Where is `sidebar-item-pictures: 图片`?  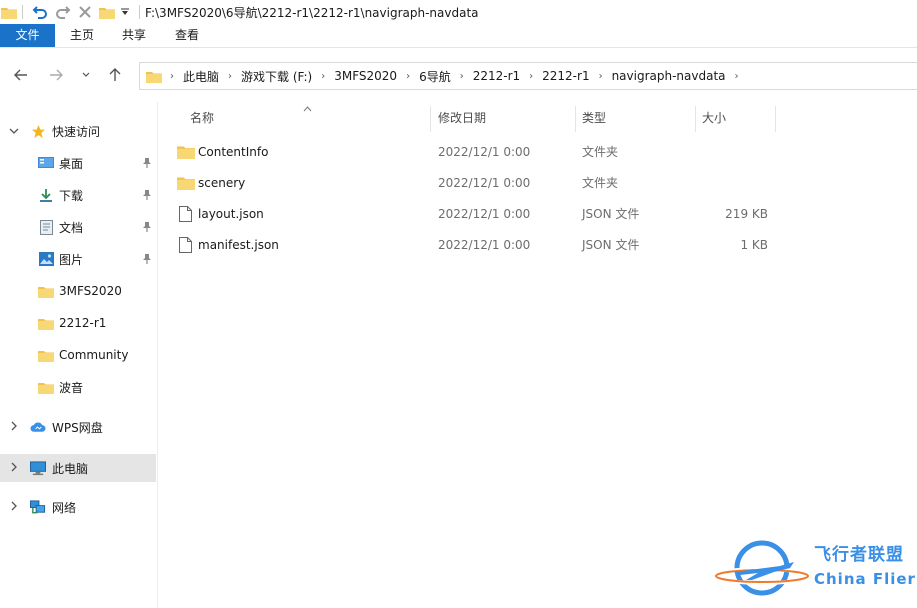 sidebar-item-pictures: 图片 is located at coordinates (78, 259).